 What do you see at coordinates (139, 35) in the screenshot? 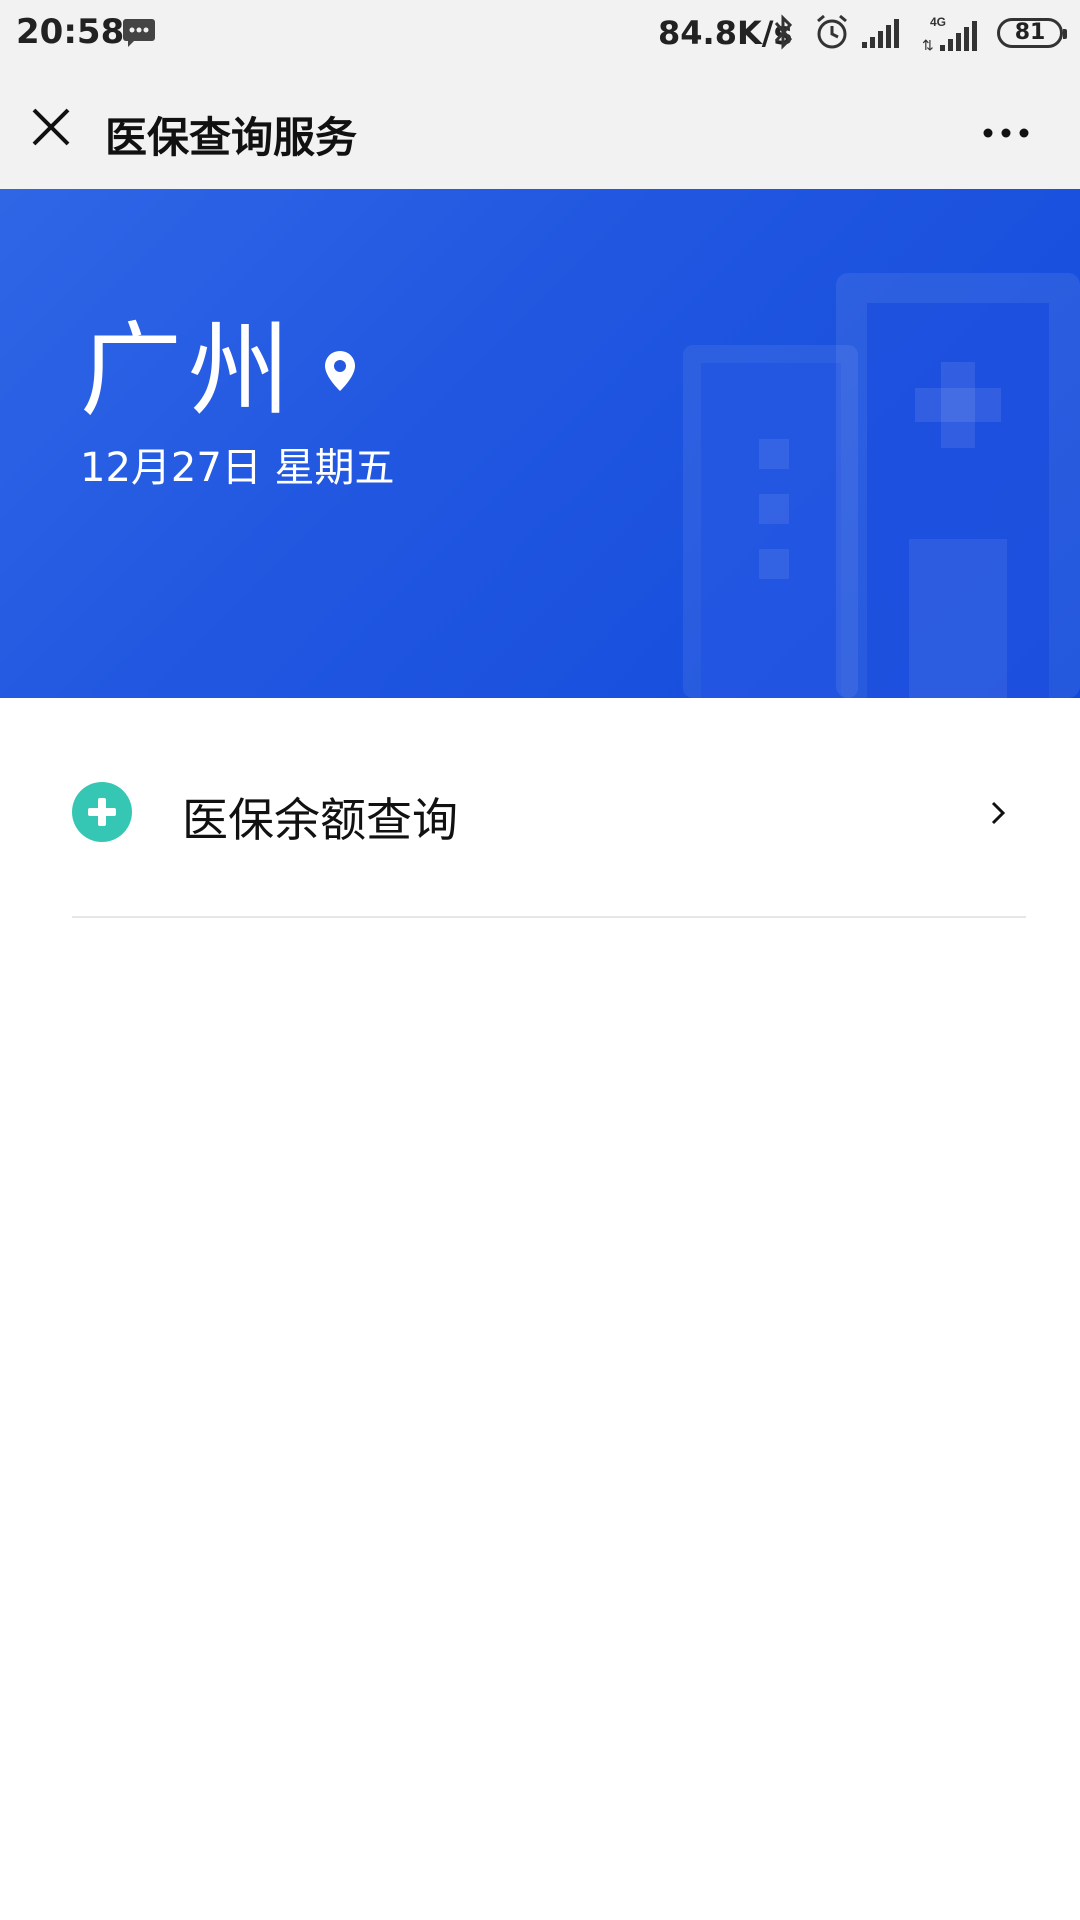
I see `message-icon` at bounding box center [139, 35].